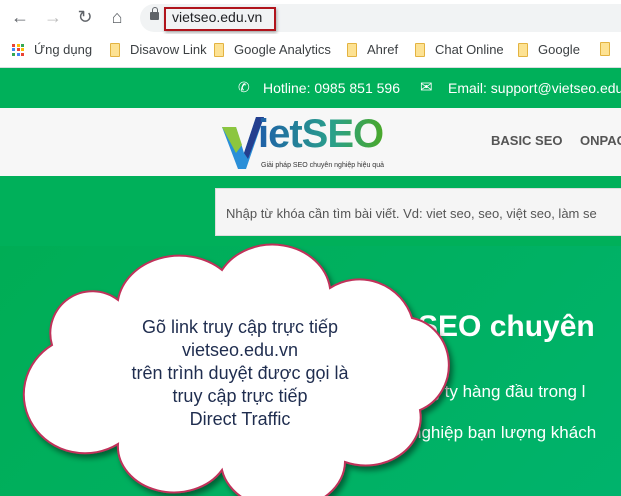 Image resolution: width=621 pixels, height=496 pixels. What do you see at coordinates (240, 327) in the screenshot?
I see `callout-line: Gõ link truy cập trực tiếp` at bounding box center [240, 327].